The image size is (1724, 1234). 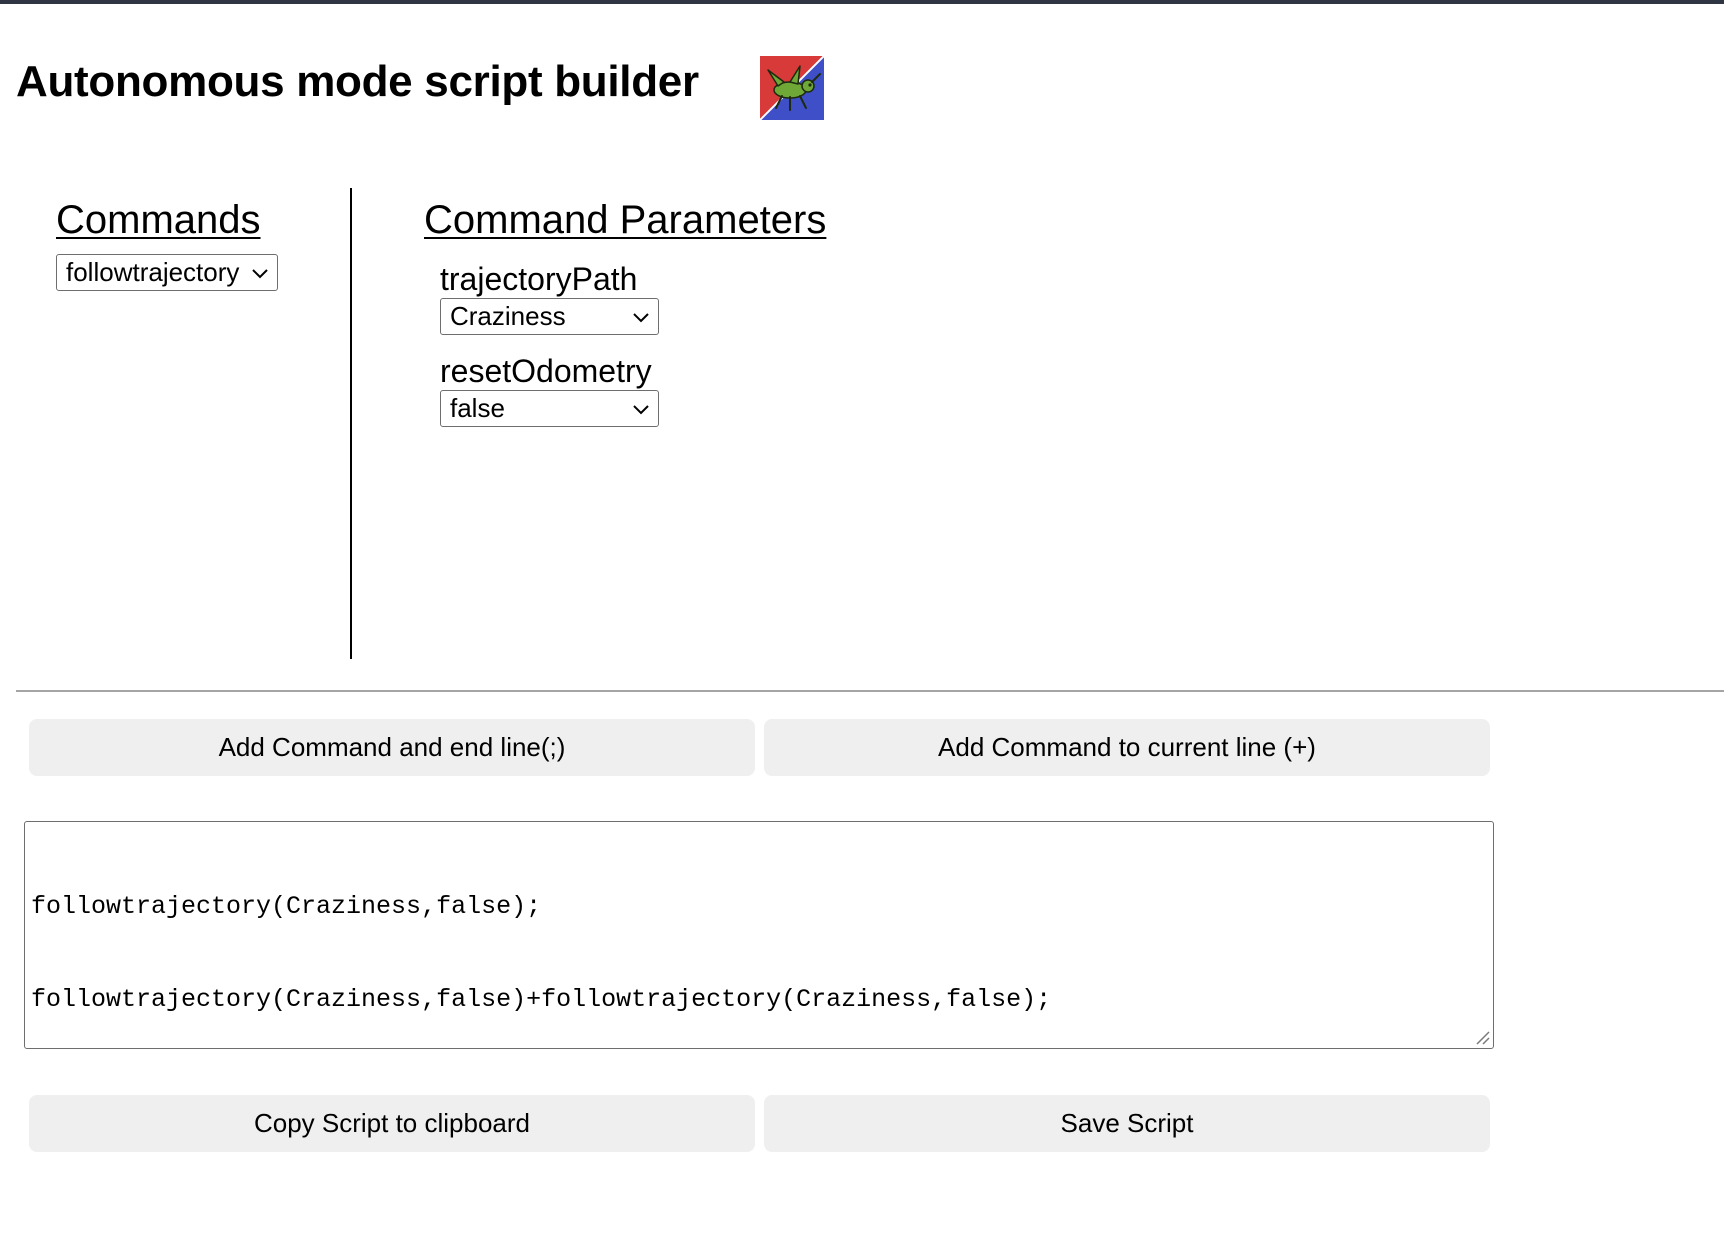 What do you see at coordinates (392, 747) in the screenshot?
I see `add-command-end-line-button: Add Command and end line(;)` at bounding box center [392, 747].